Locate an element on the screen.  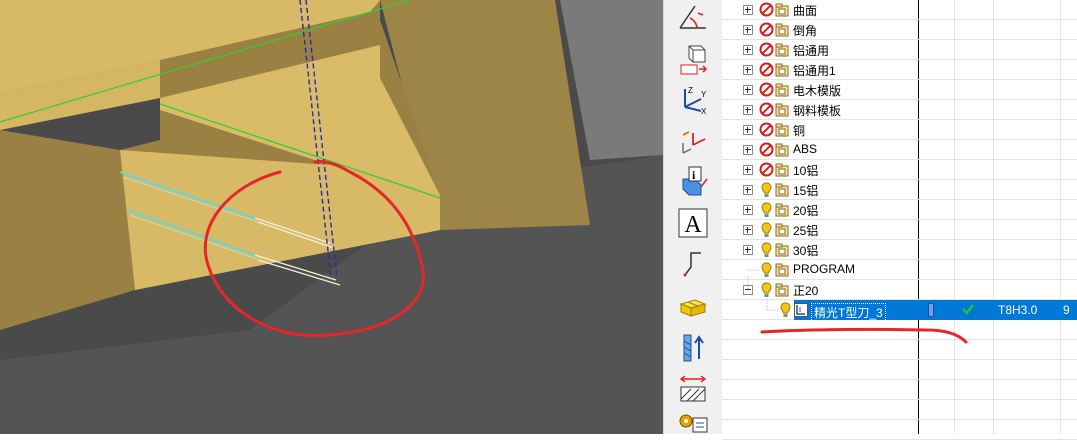
tool-direction-icon is located at coordinates (693, 347).